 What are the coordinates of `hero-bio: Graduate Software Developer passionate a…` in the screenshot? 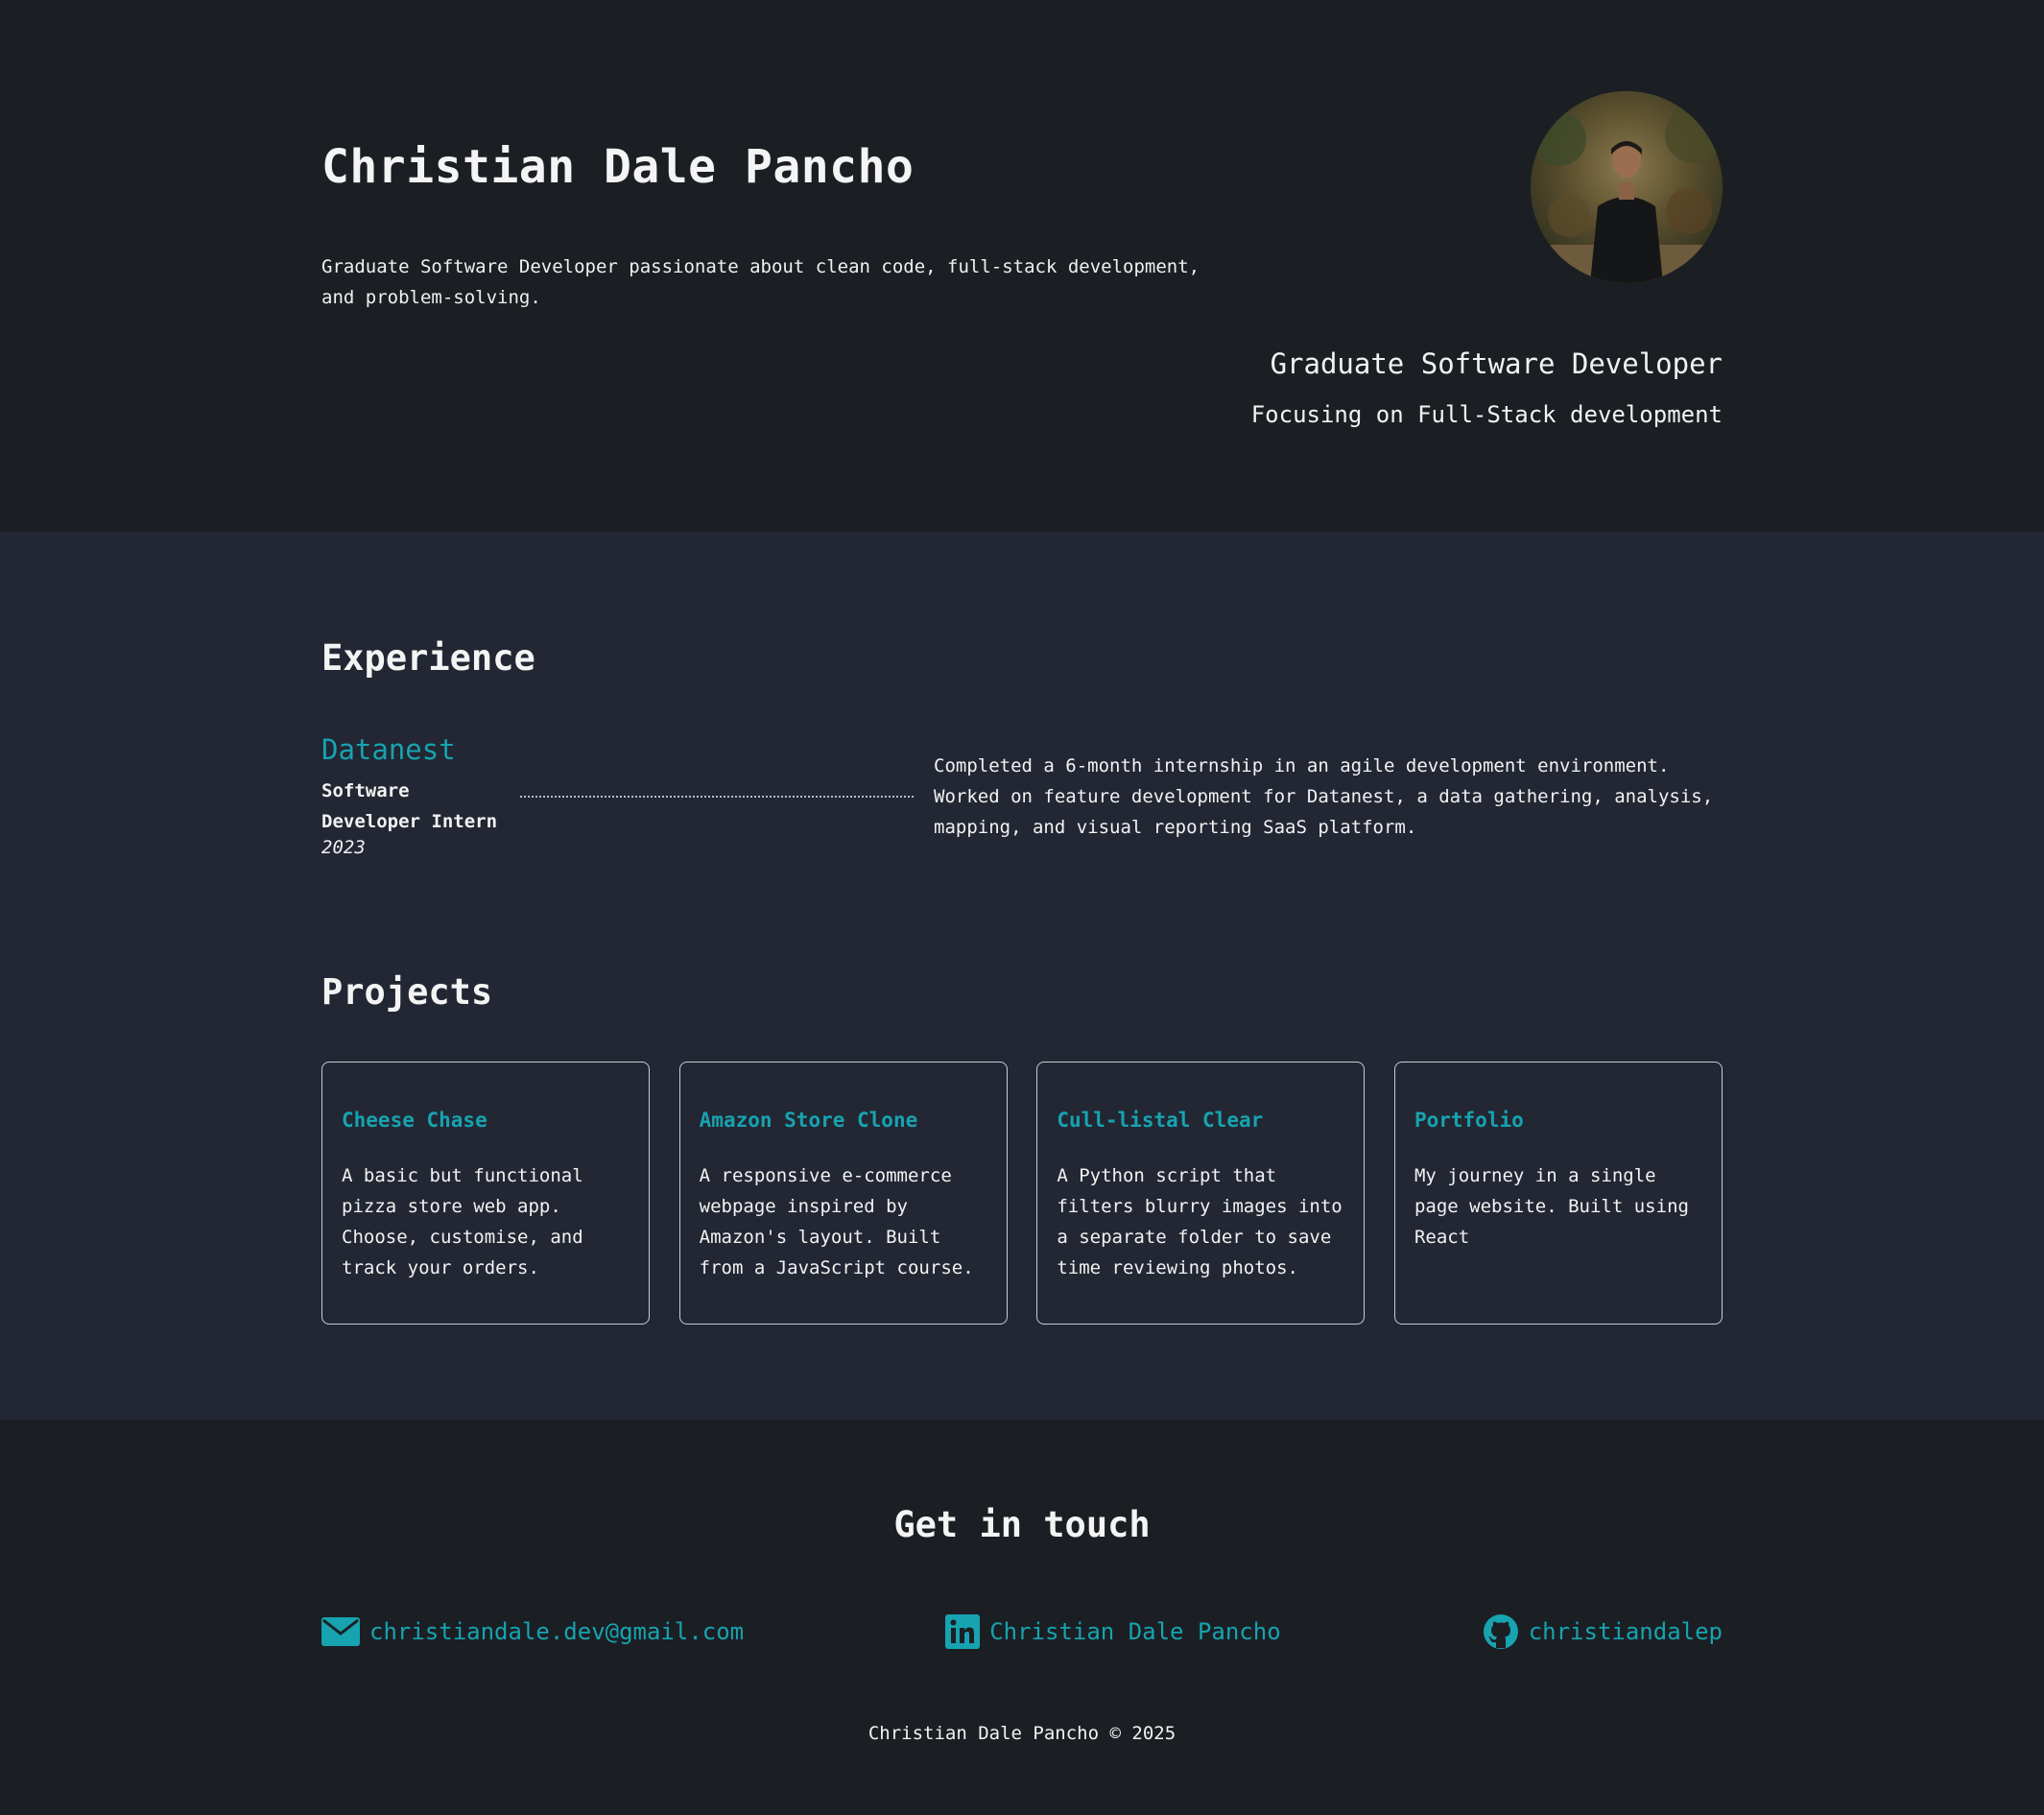 It's located at (760, 282).